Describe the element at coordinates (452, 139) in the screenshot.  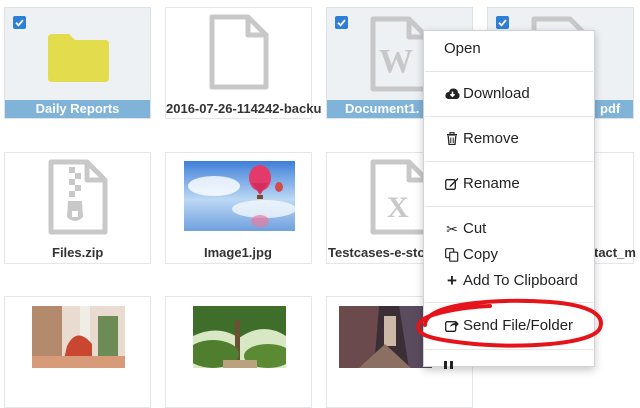
I see `trash-icon` at that location.